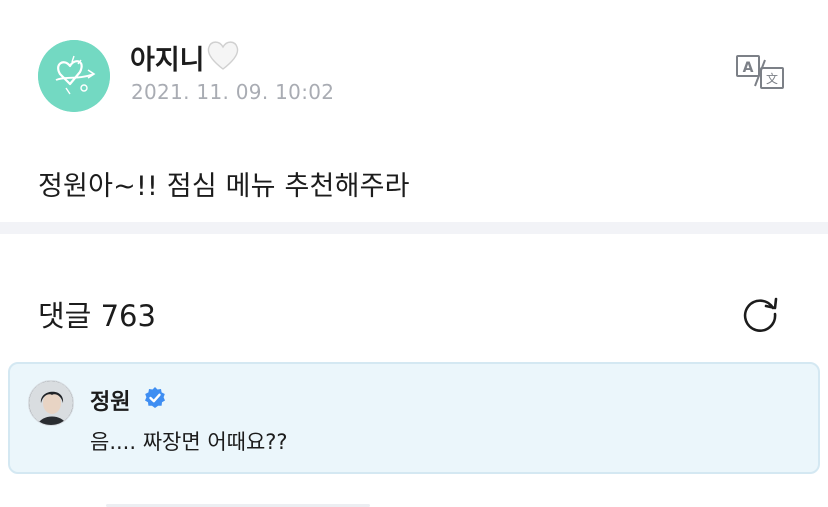  What do you see at coordinates (155, 398) in the screenshot?
I see `verified-badge-icon` at bounding box center [155, 398].